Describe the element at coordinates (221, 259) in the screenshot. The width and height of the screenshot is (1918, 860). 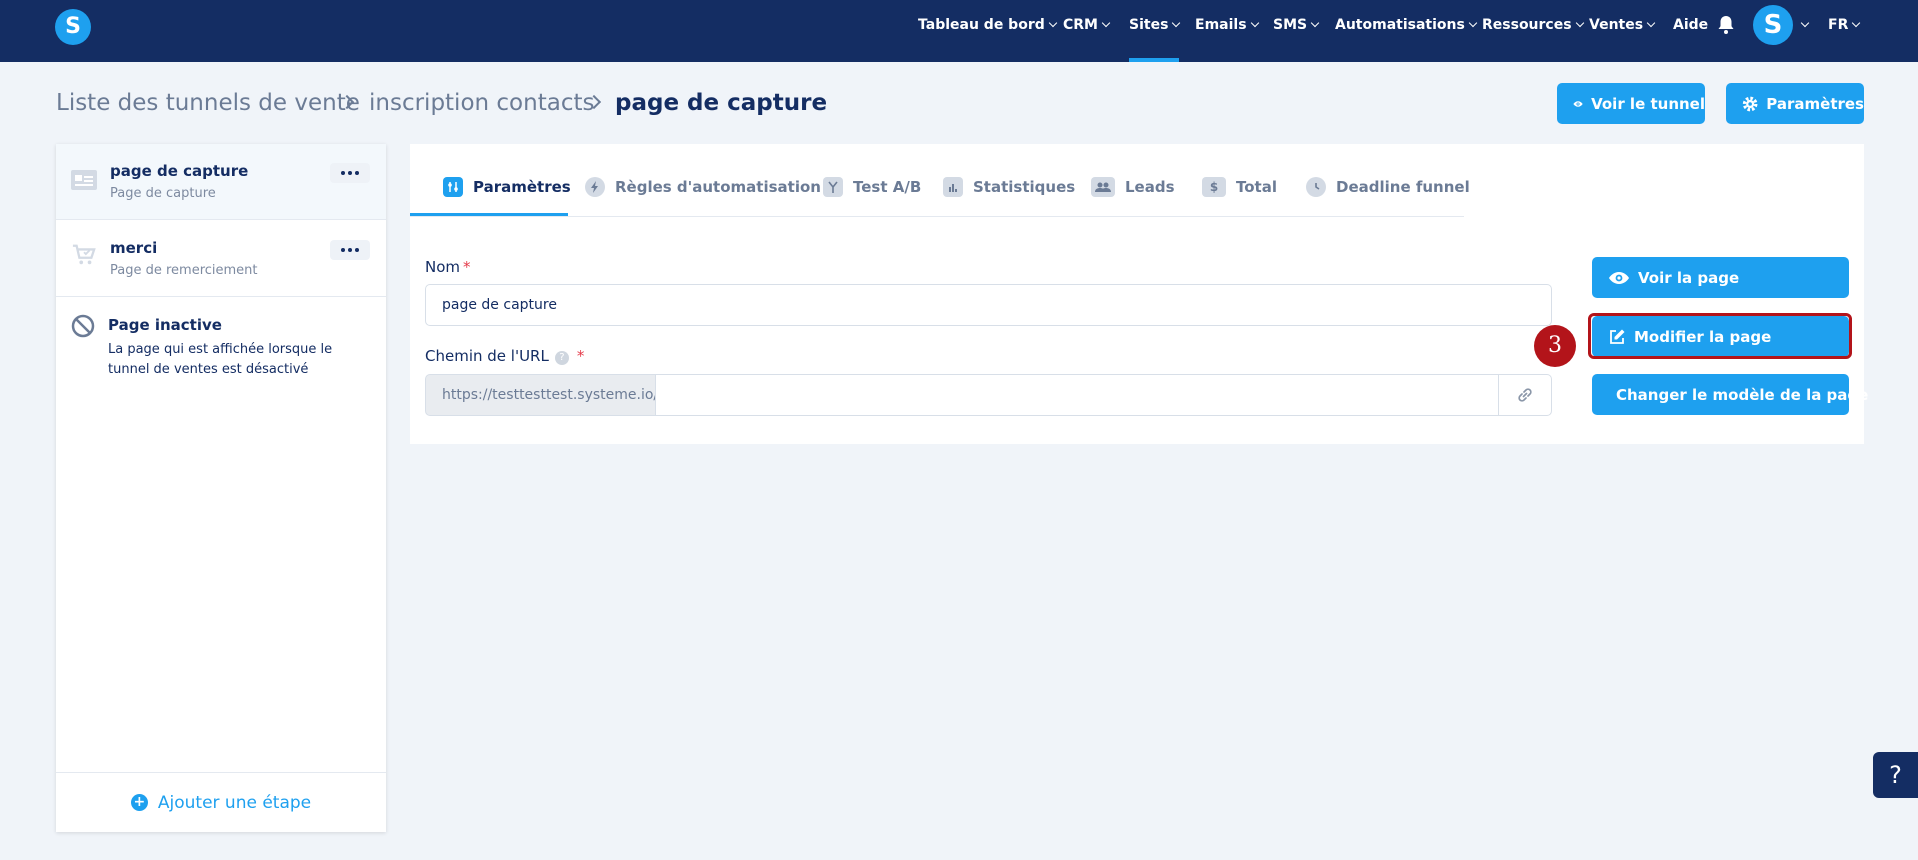
I see `step-item: merci Page de remerciement` at that location.